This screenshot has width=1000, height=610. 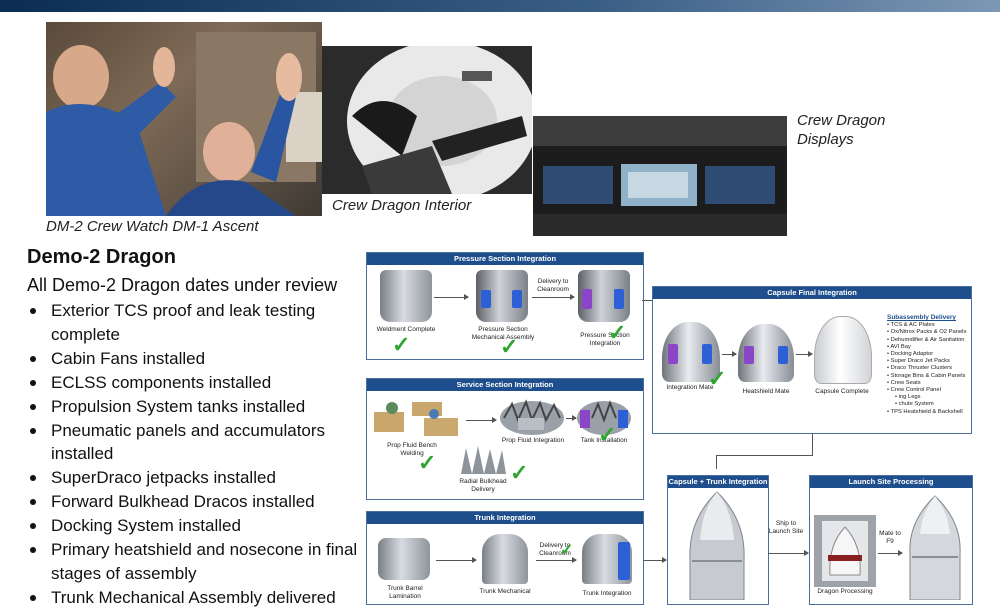 What do you see at coordinates (926, 383) in the screenshot?
I see `subassembly-item: Crew Seats` at bounding box center [926, 383].